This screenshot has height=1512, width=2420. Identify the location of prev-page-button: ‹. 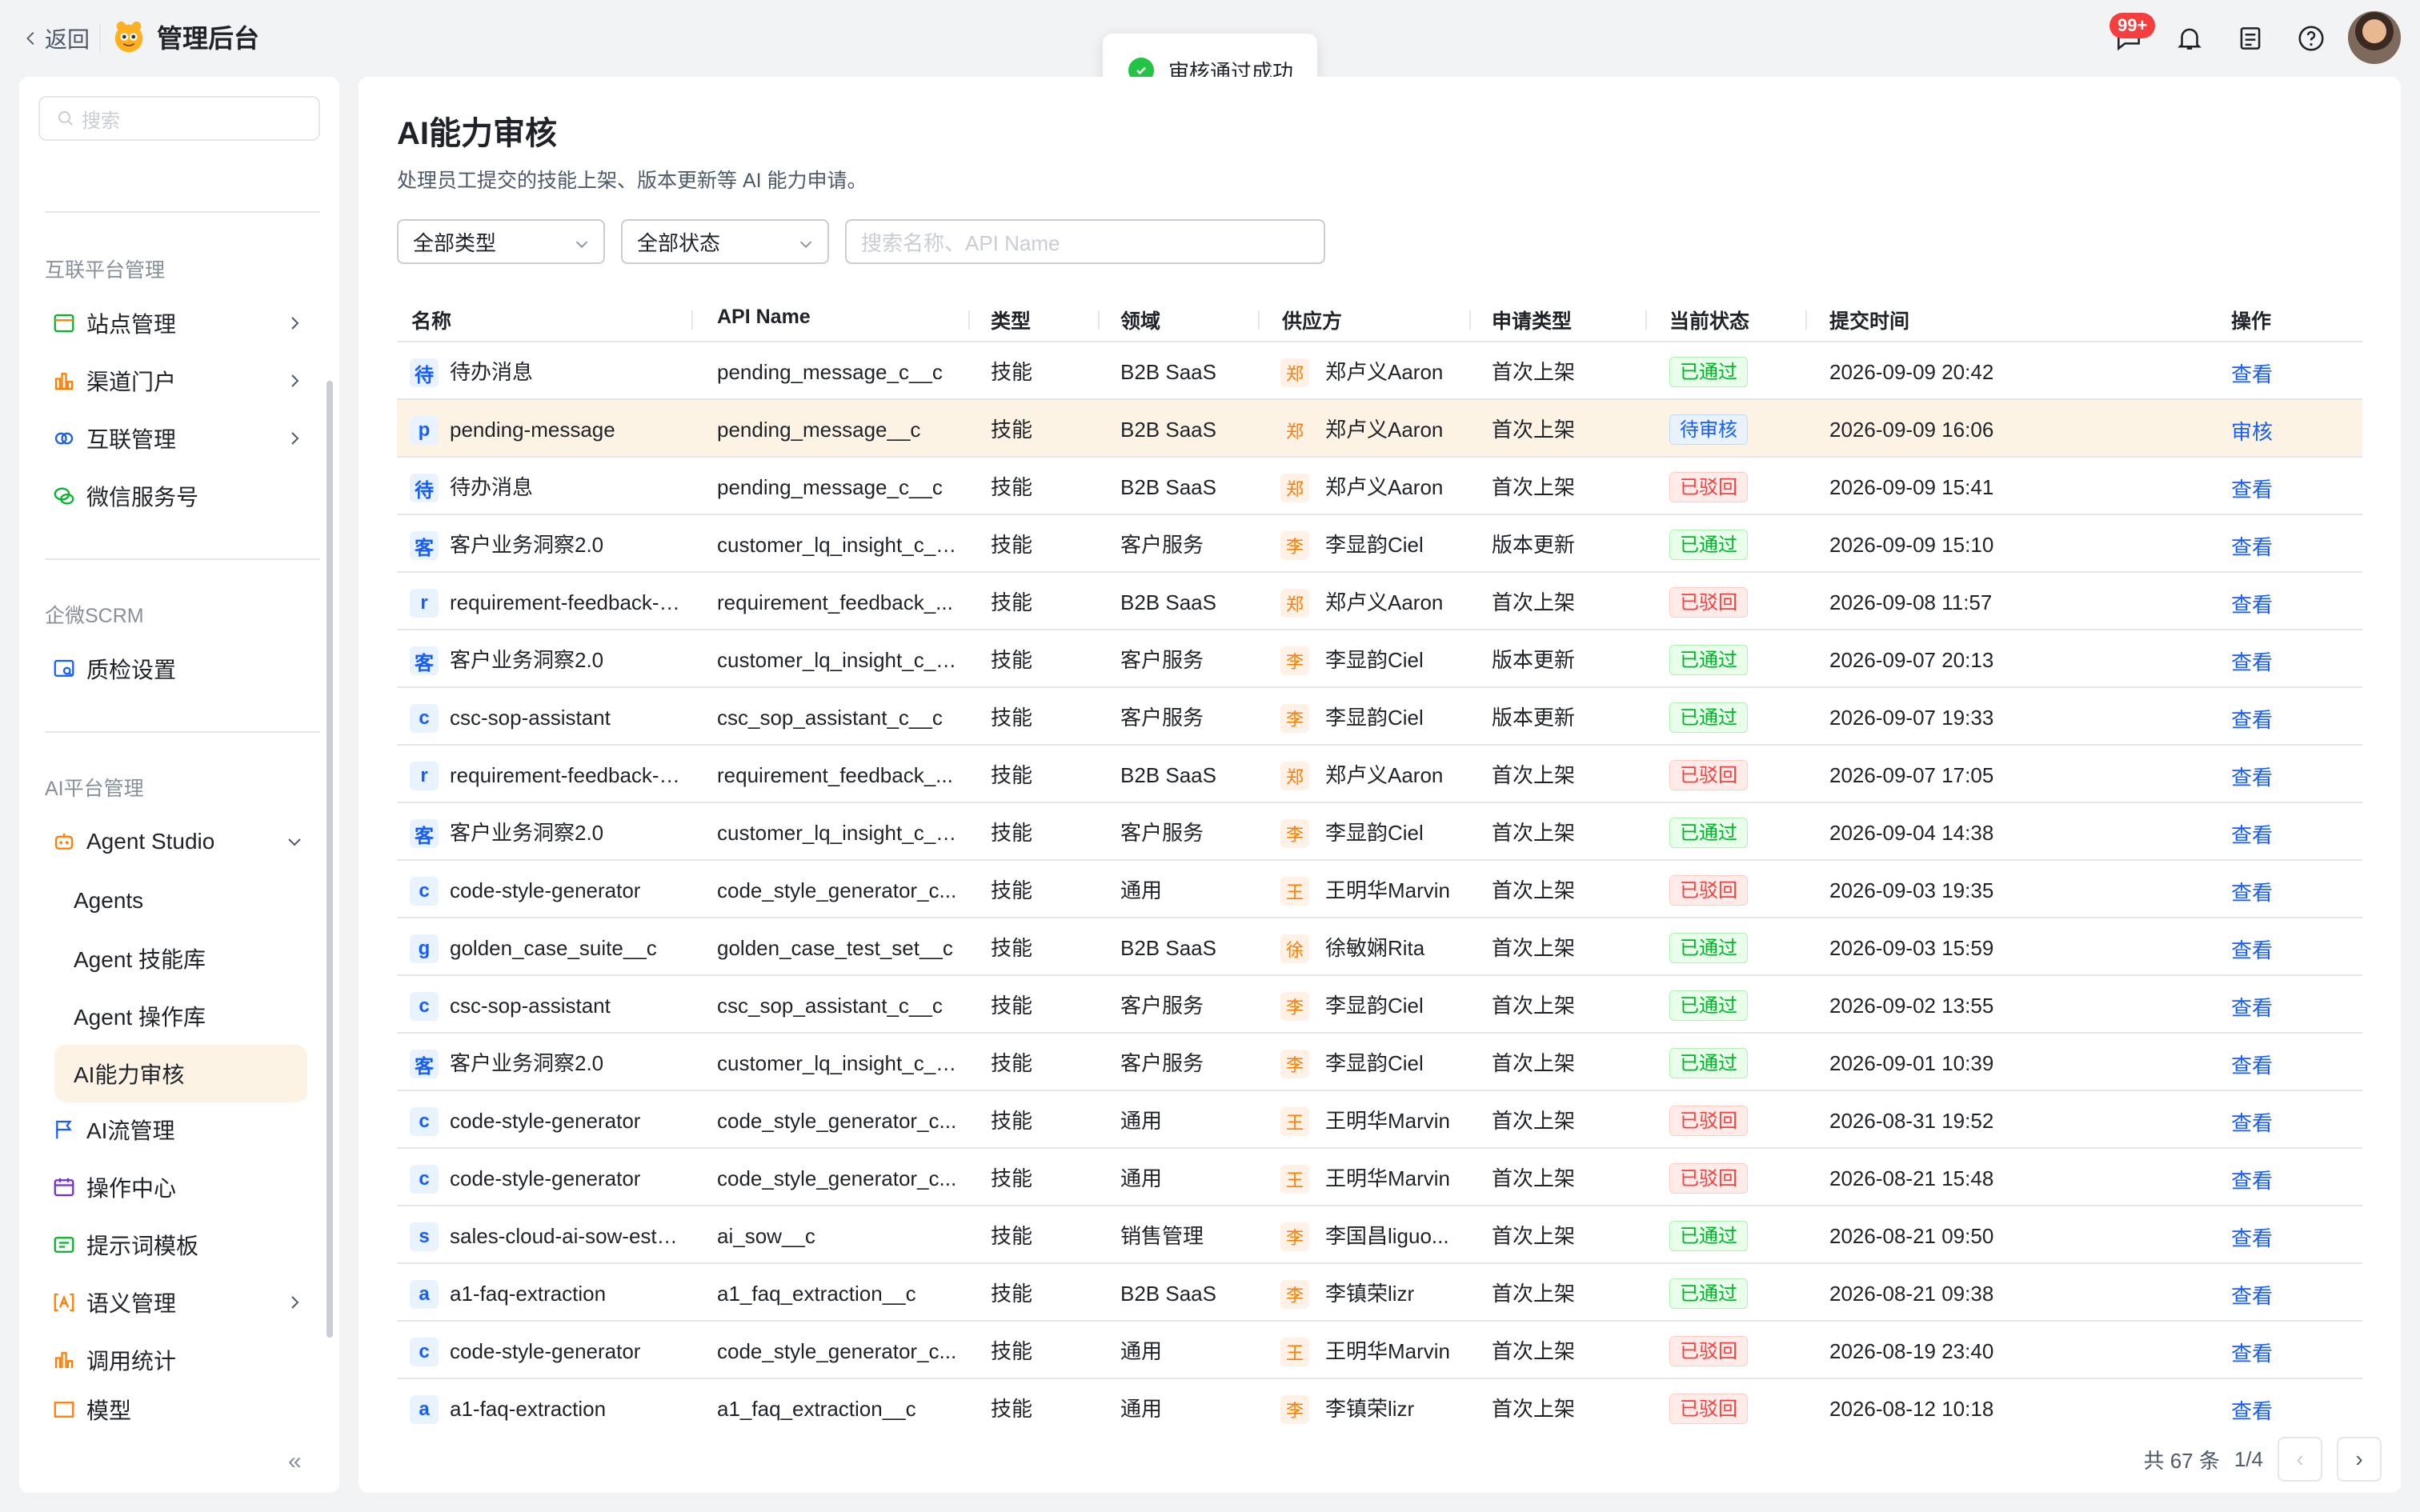
(2300, 1459).